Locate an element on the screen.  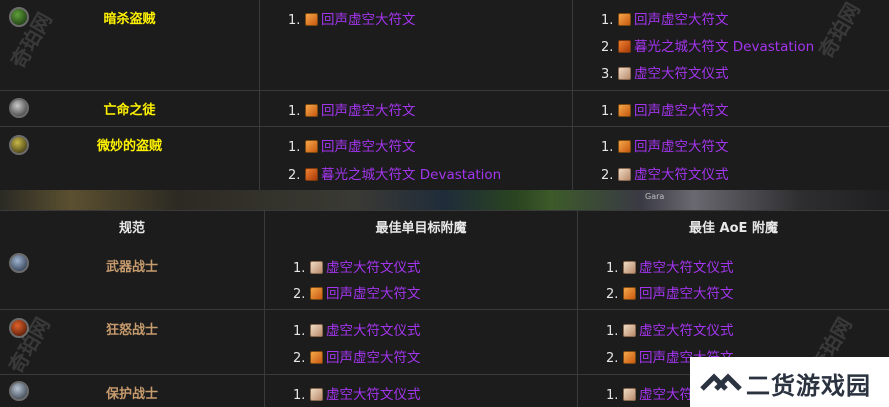
list-item: 3. 虚空大符文仪式 is located at coordinates (665, 72).